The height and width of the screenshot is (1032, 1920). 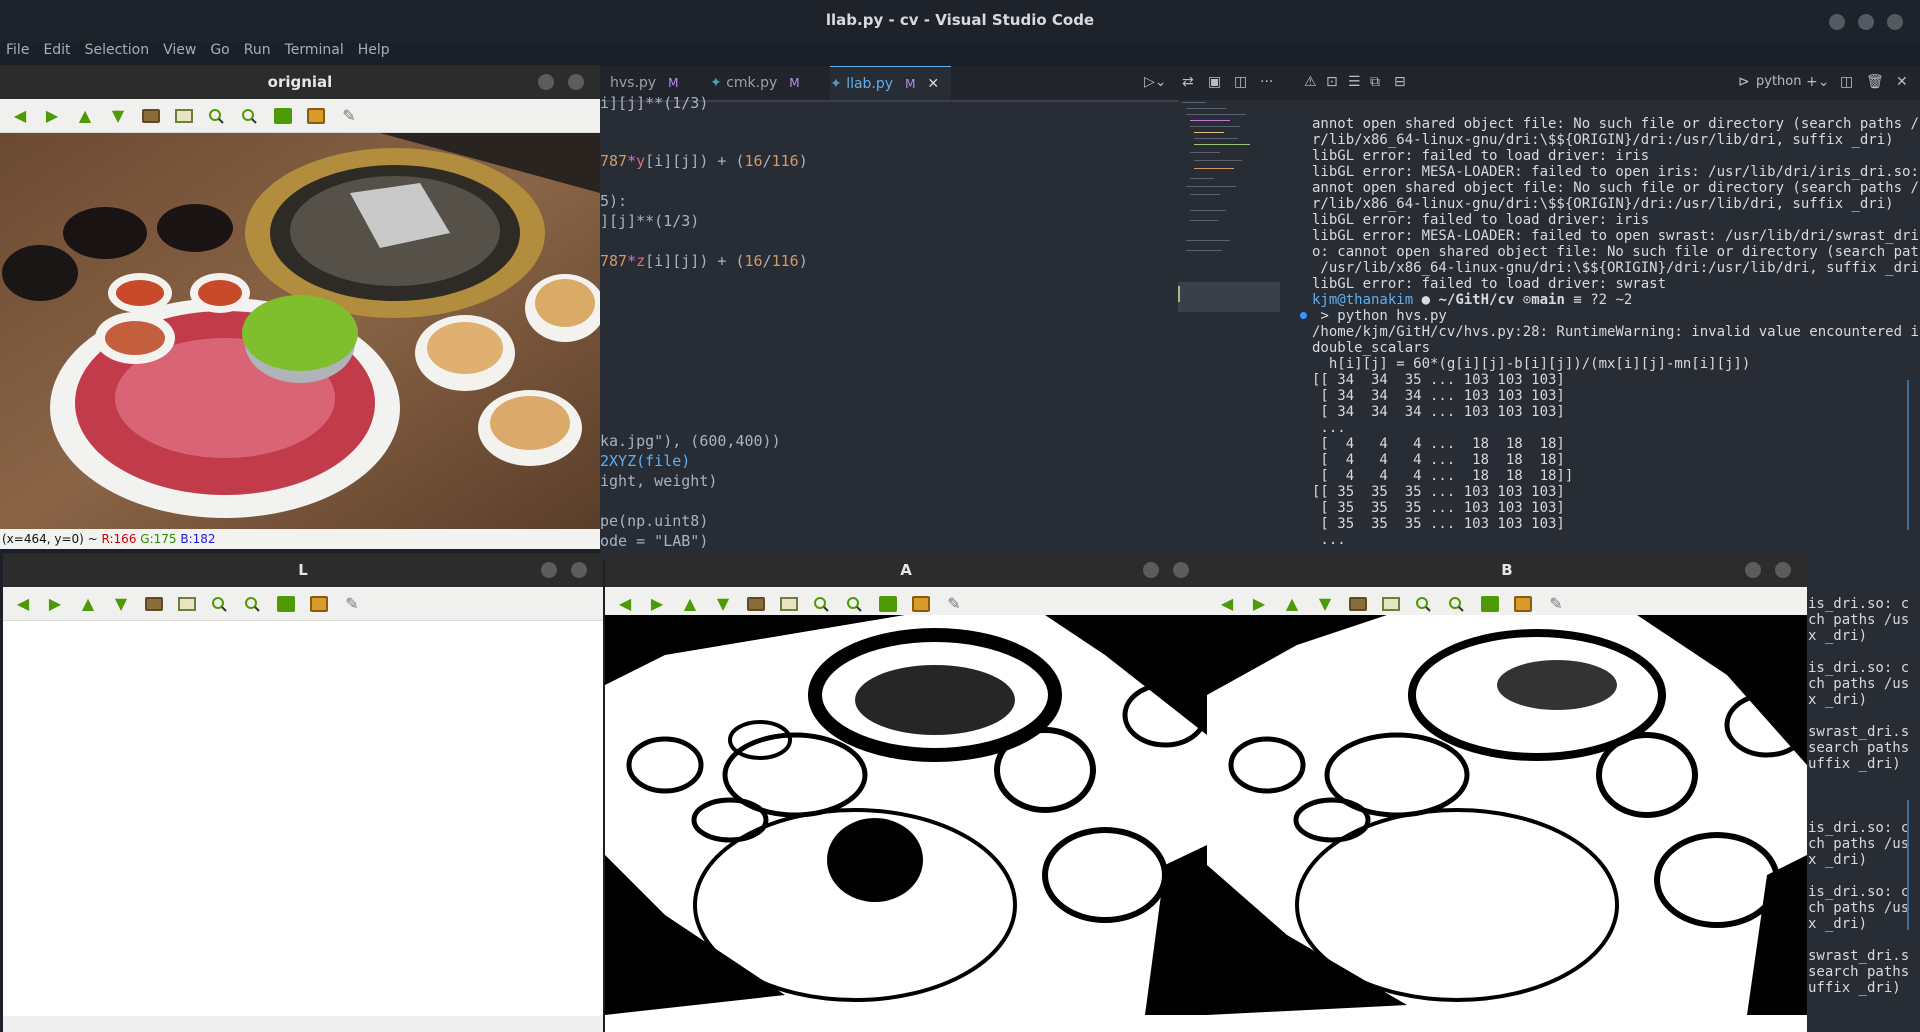 What do you see at coordinates (179, 52) in the screenshot?
I see `menu-view: View` at bounding box center [179, 52].